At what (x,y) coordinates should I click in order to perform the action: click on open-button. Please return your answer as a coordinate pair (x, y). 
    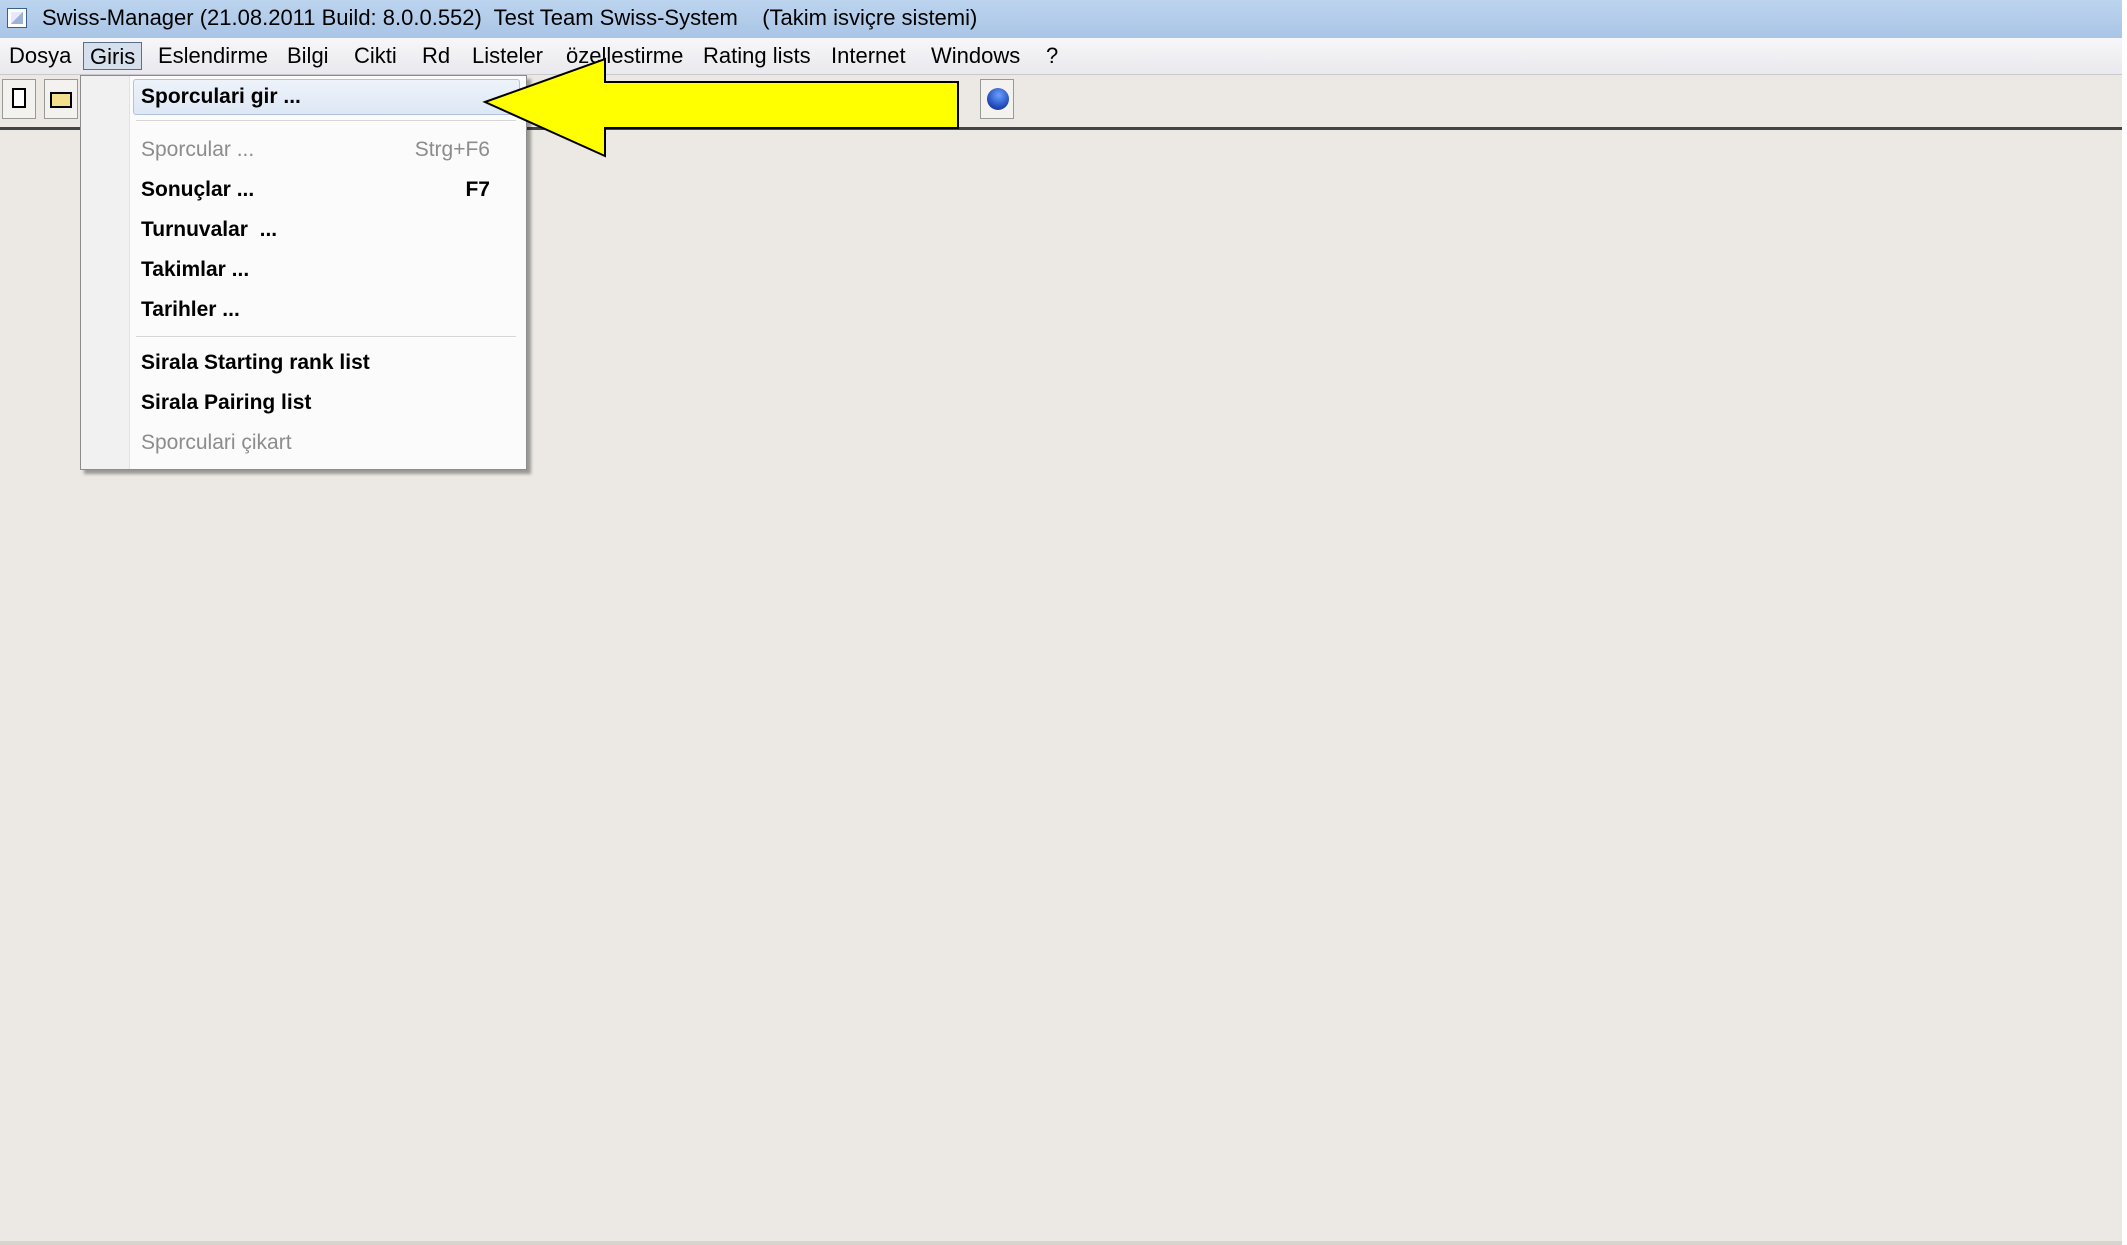
    Looking at the image, I should click on (61, 99).